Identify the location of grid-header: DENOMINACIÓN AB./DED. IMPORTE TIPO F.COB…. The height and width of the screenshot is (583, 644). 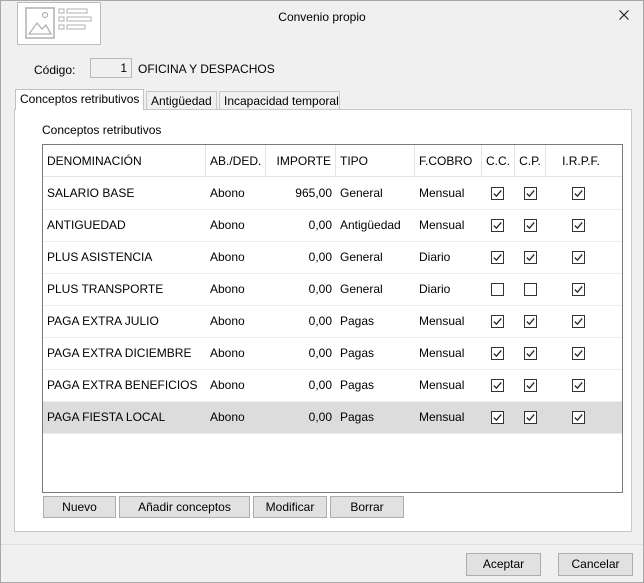
(332, 161).